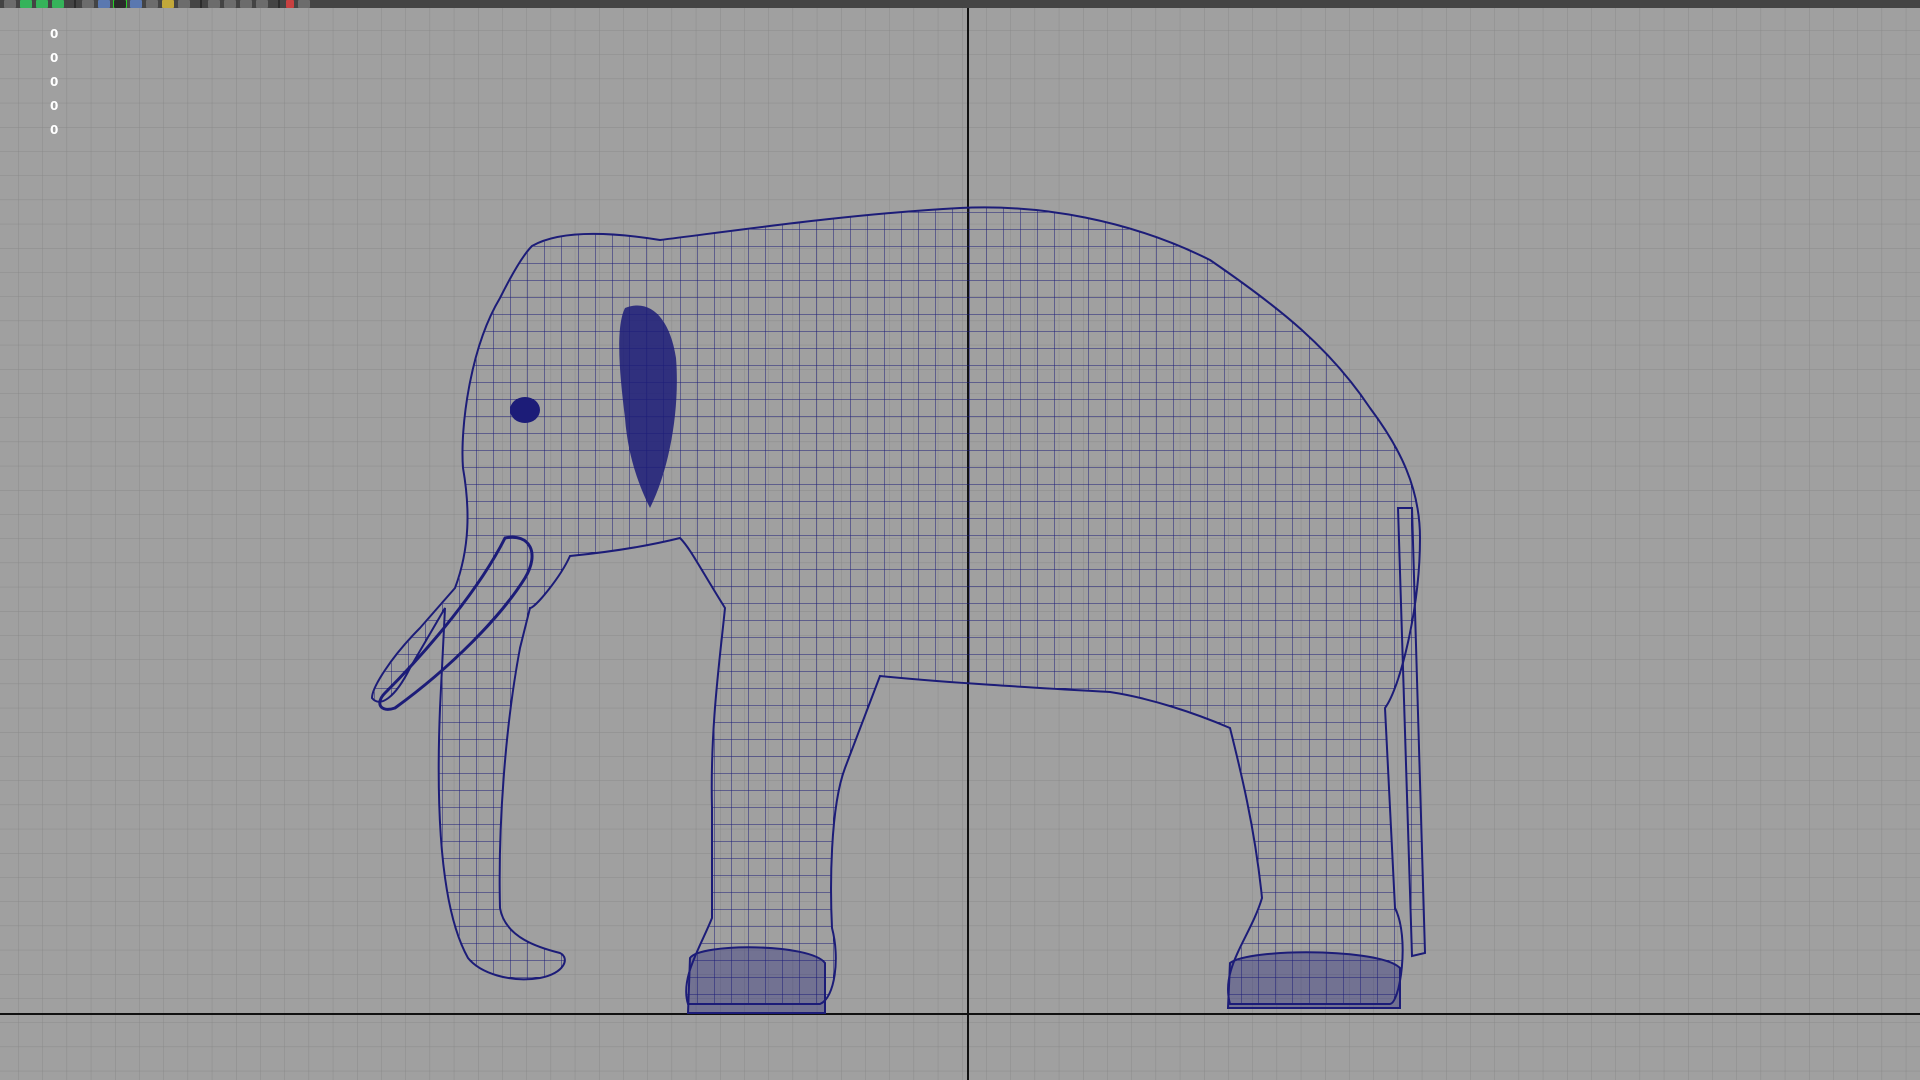 Image resolution: width=1920 pixels, height=1080 pixels. Describe the element at coordinates (88, 4) in the screenshot. I see `sphere-icon` at that location.